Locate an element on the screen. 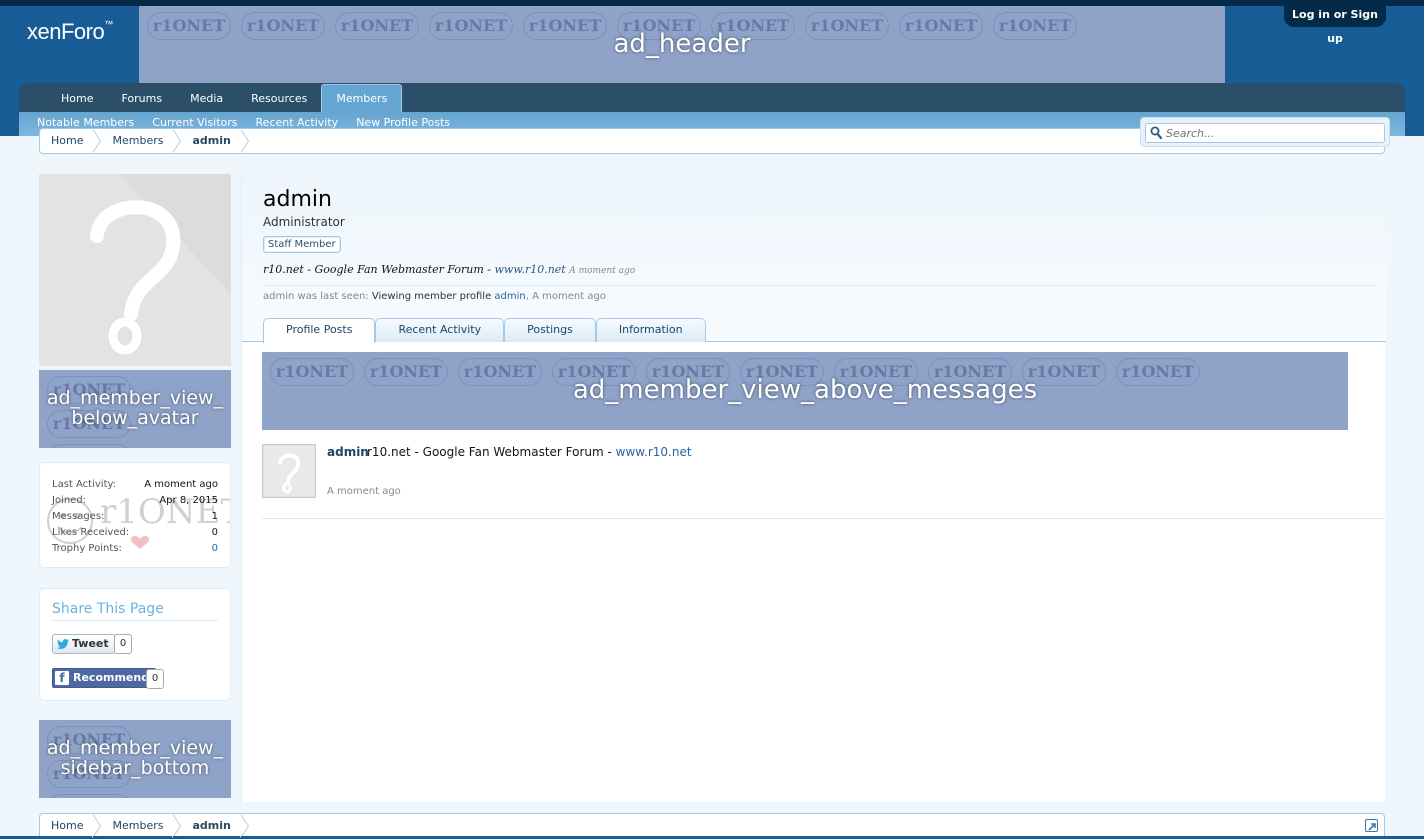  info-label: Trophy Points: is located at coordinates (87, 548).